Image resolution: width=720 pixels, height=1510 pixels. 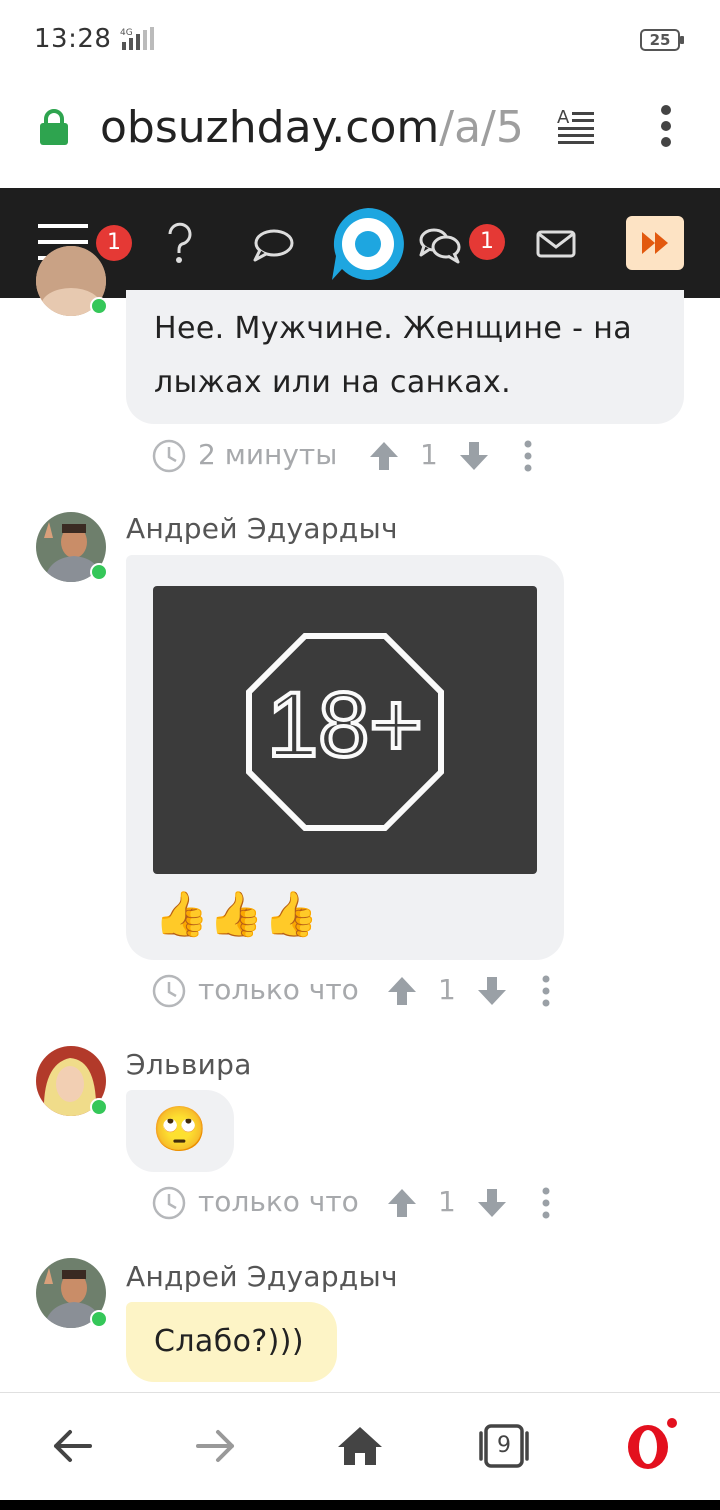 I want to click on fast-forward-icon, so click(x=655, y=243).